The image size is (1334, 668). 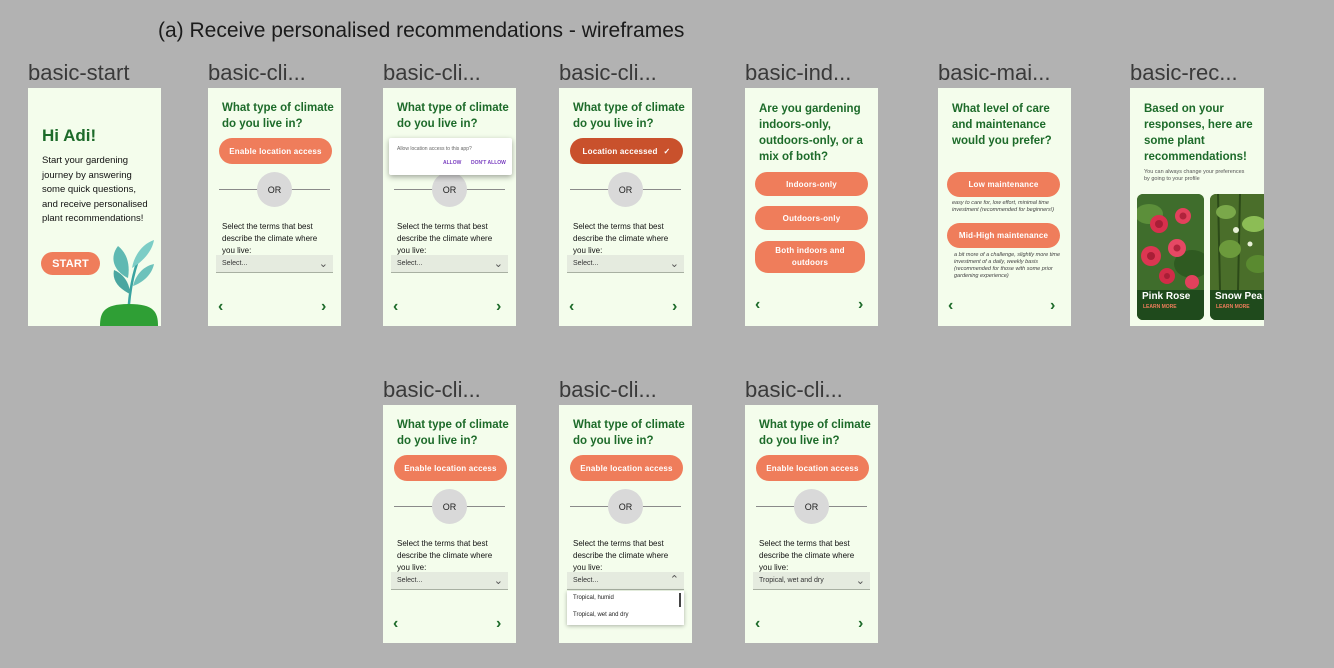 I want to click on location-accessed-button: Location accessed ✓, so click(x=626, y=151).